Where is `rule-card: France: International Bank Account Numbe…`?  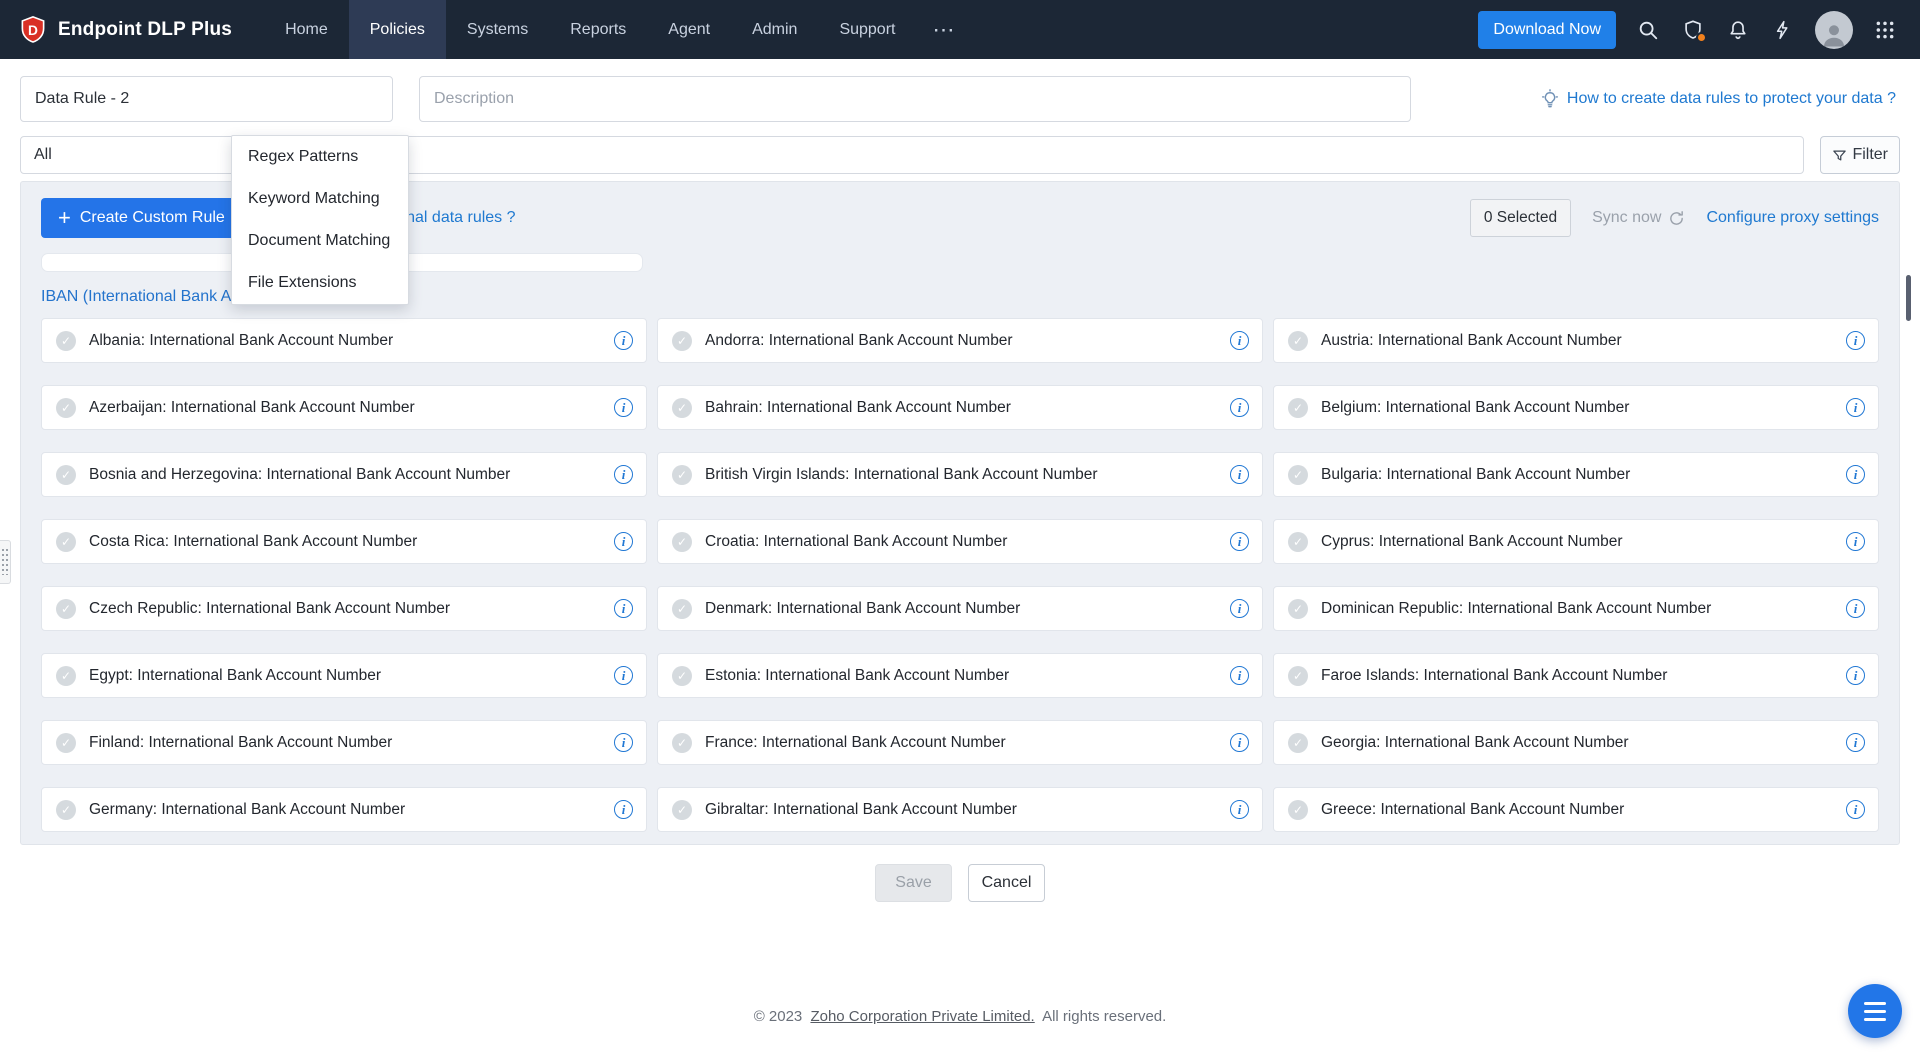
rule-card: France: International Bank Account Numbe… is located at coordinates (960, 742).